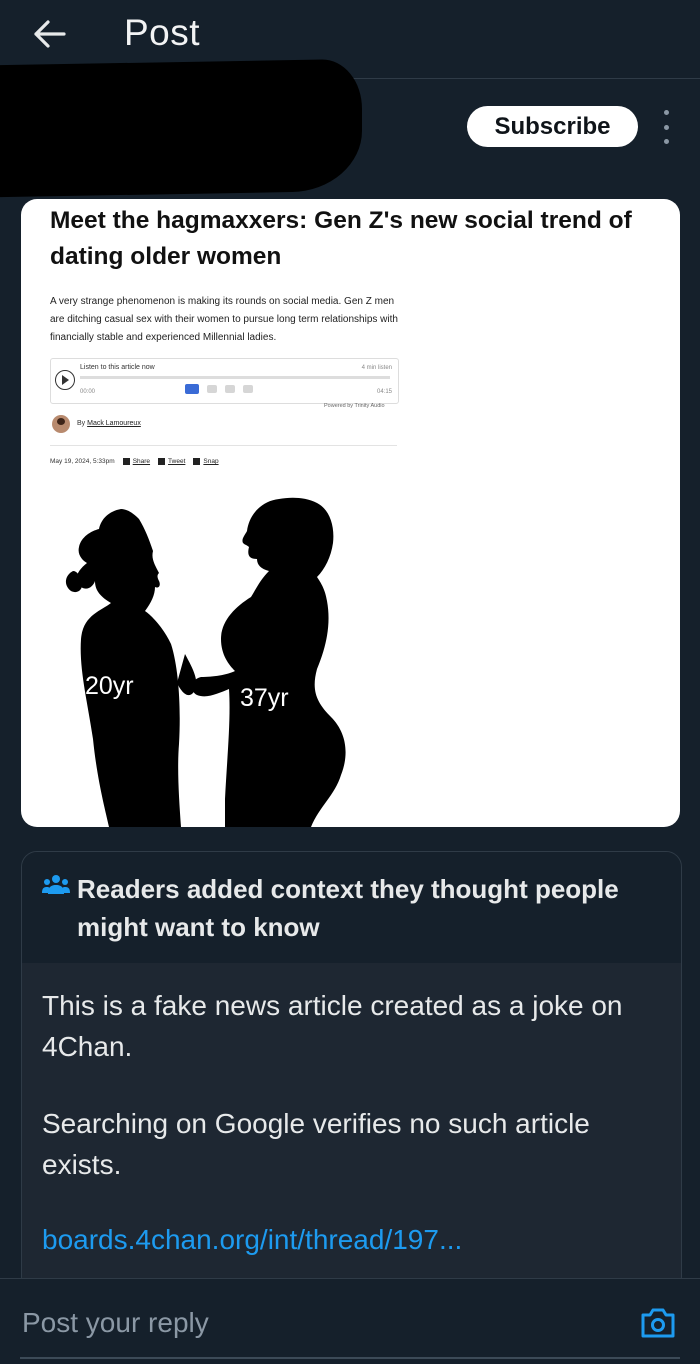  What do you see at coordinates (131, 668) in the screenshot?
I see `silhouette-man` at bounding box center [131, 668].